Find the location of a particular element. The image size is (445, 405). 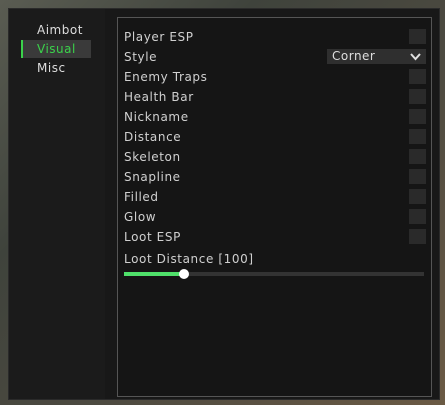

style-row: Style Corner is located at coordinates (275, 57).